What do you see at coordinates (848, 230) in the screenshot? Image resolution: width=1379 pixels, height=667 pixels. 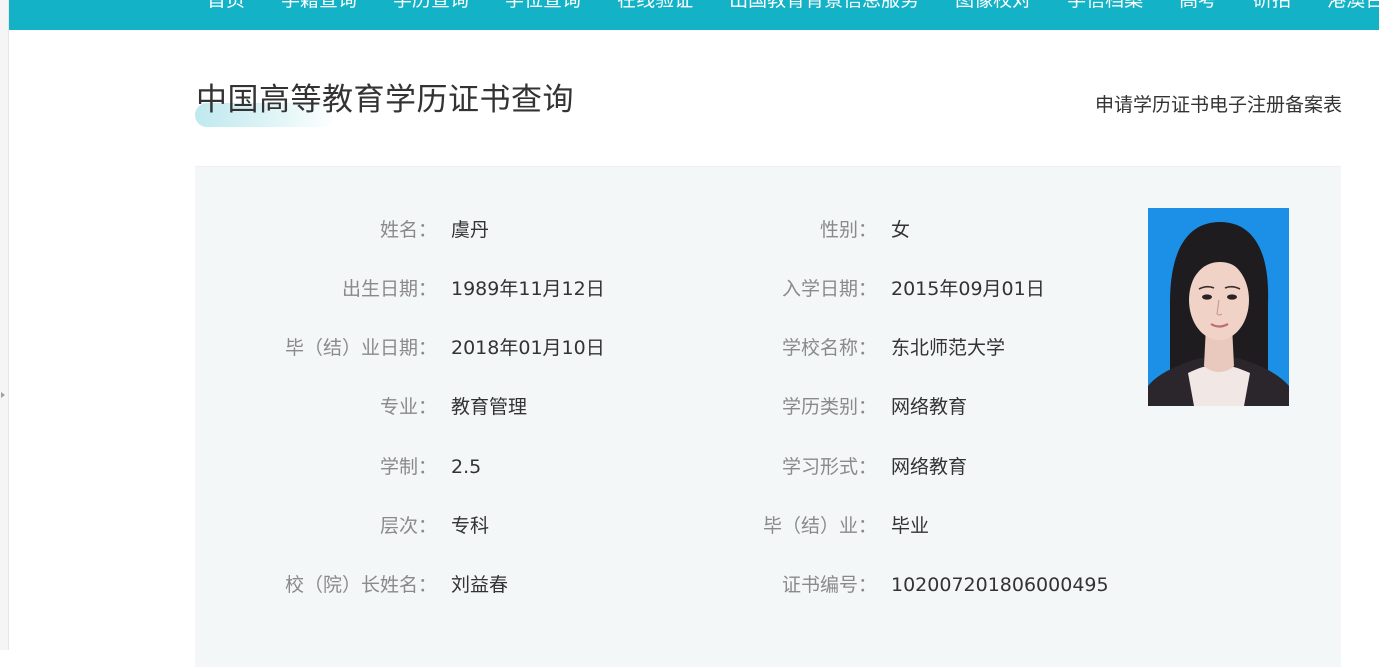 I see `field-label: 性别：` at bounding box center [848, 230].